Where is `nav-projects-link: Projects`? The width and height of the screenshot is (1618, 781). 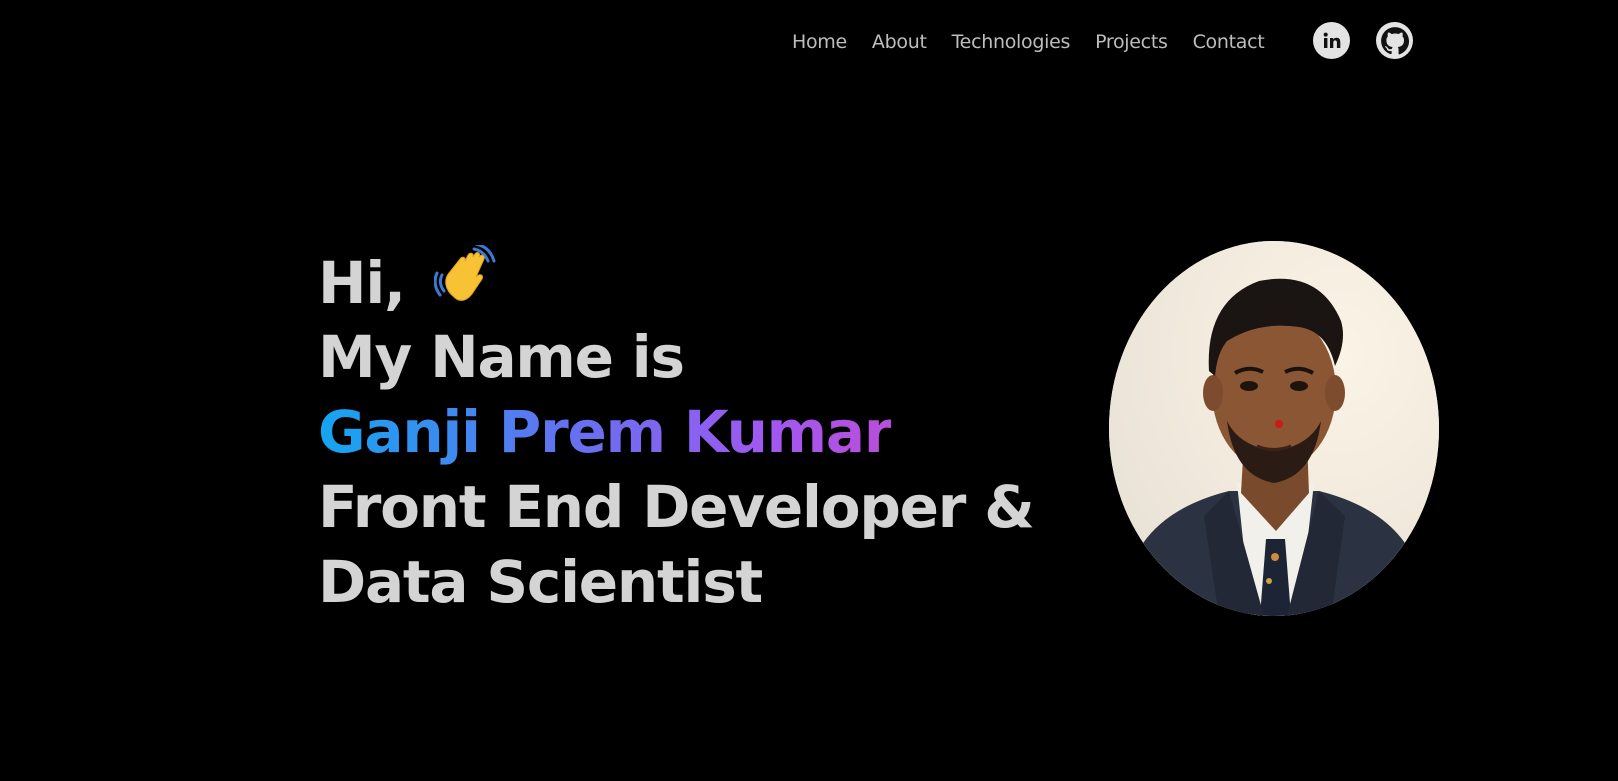
nav-projects-link: Projects is located at coordinates (1131, 42).